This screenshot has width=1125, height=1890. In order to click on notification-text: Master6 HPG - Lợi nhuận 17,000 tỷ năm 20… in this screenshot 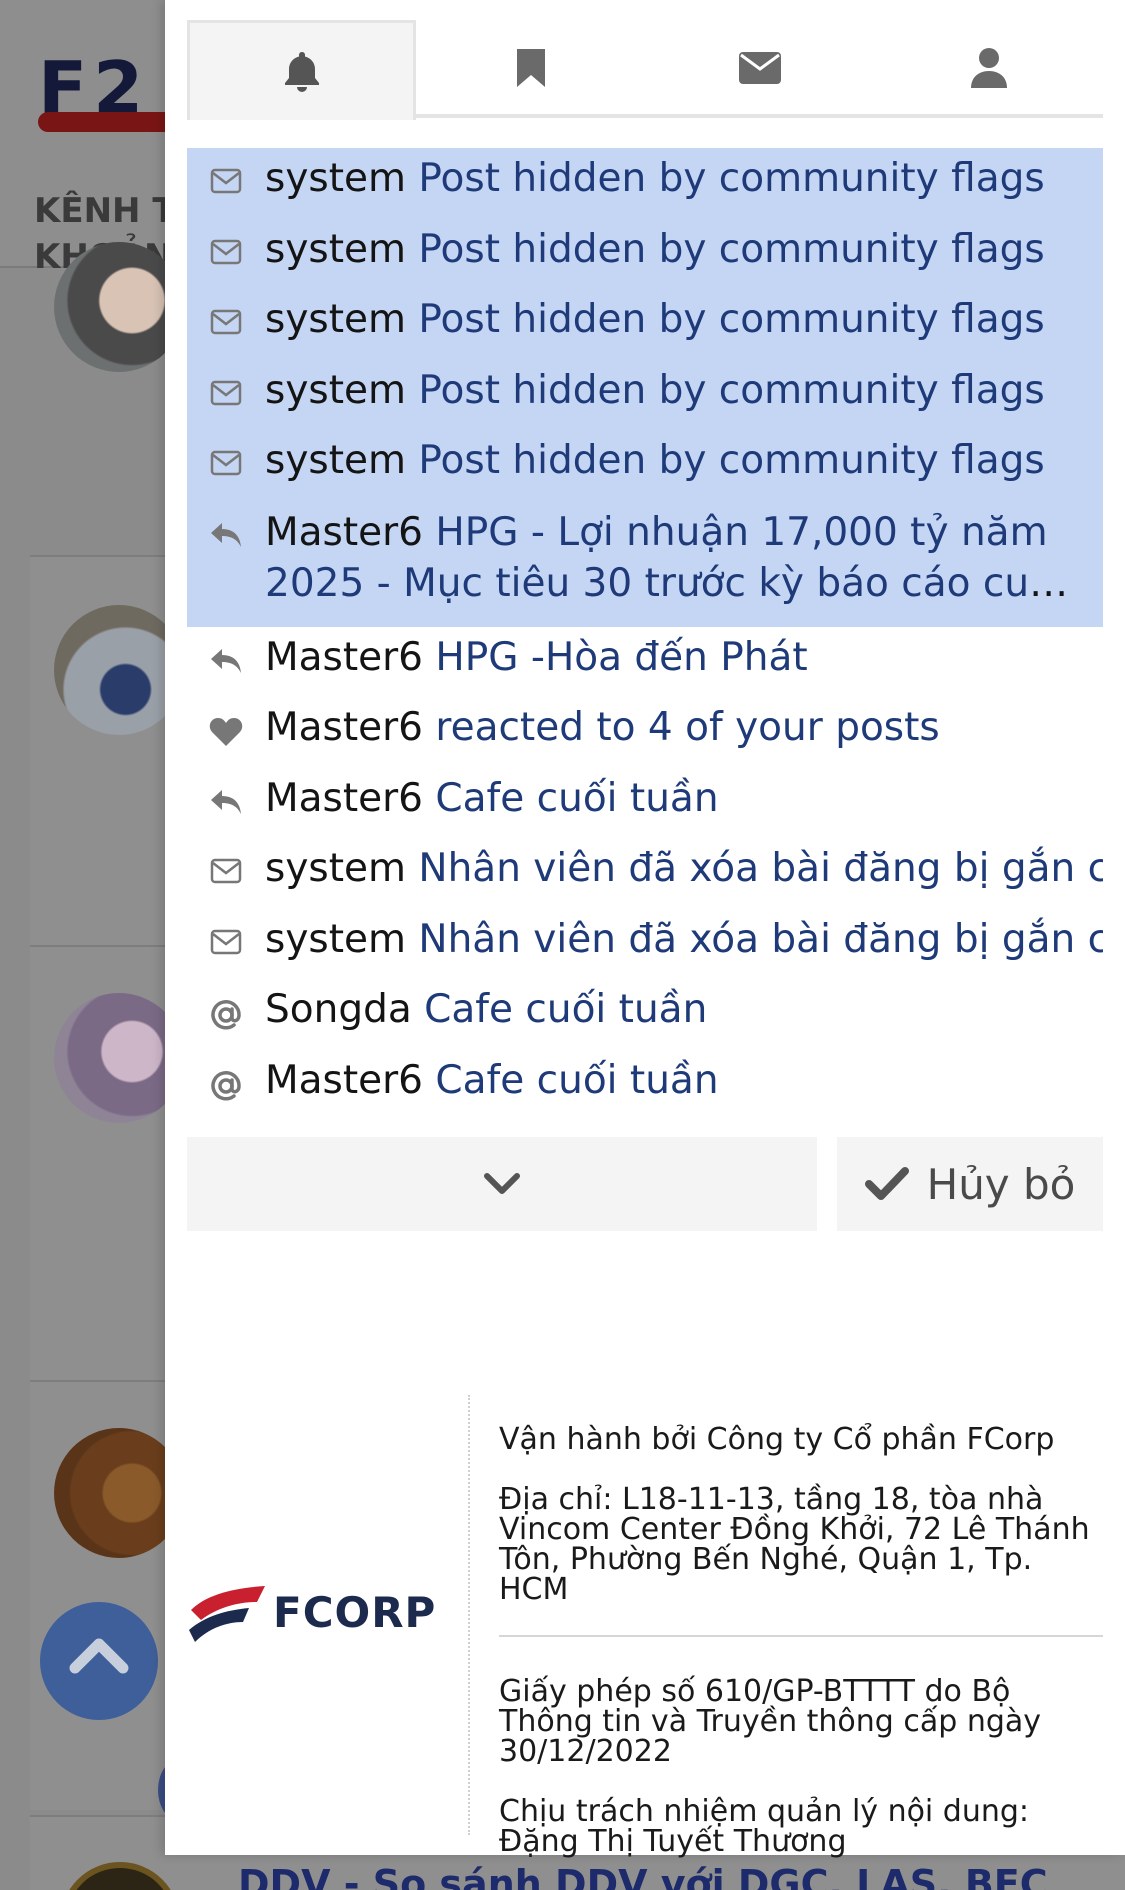, I will do `click(674, 557)`.